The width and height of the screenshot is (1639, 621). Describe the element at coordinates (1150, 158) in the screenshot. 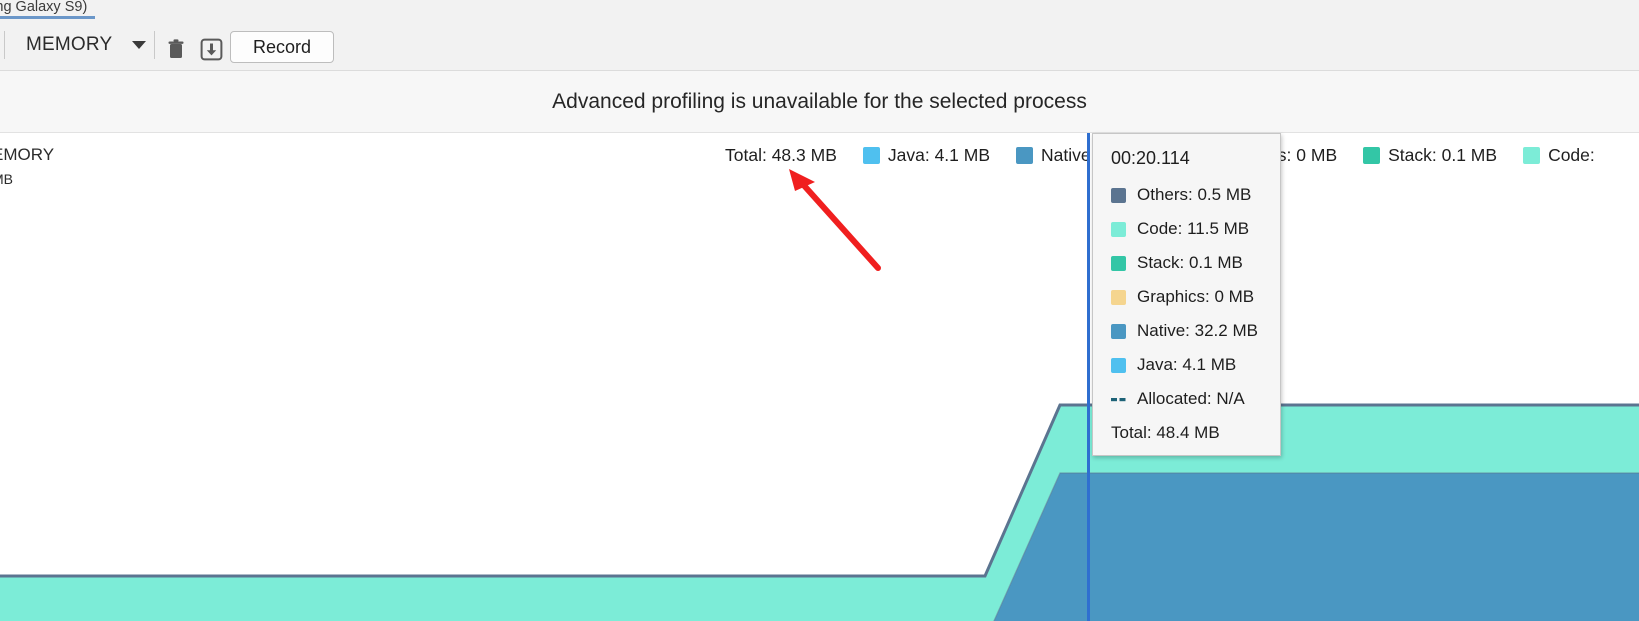

I see `tooltip-timestamp: 00:20.114` at that location.